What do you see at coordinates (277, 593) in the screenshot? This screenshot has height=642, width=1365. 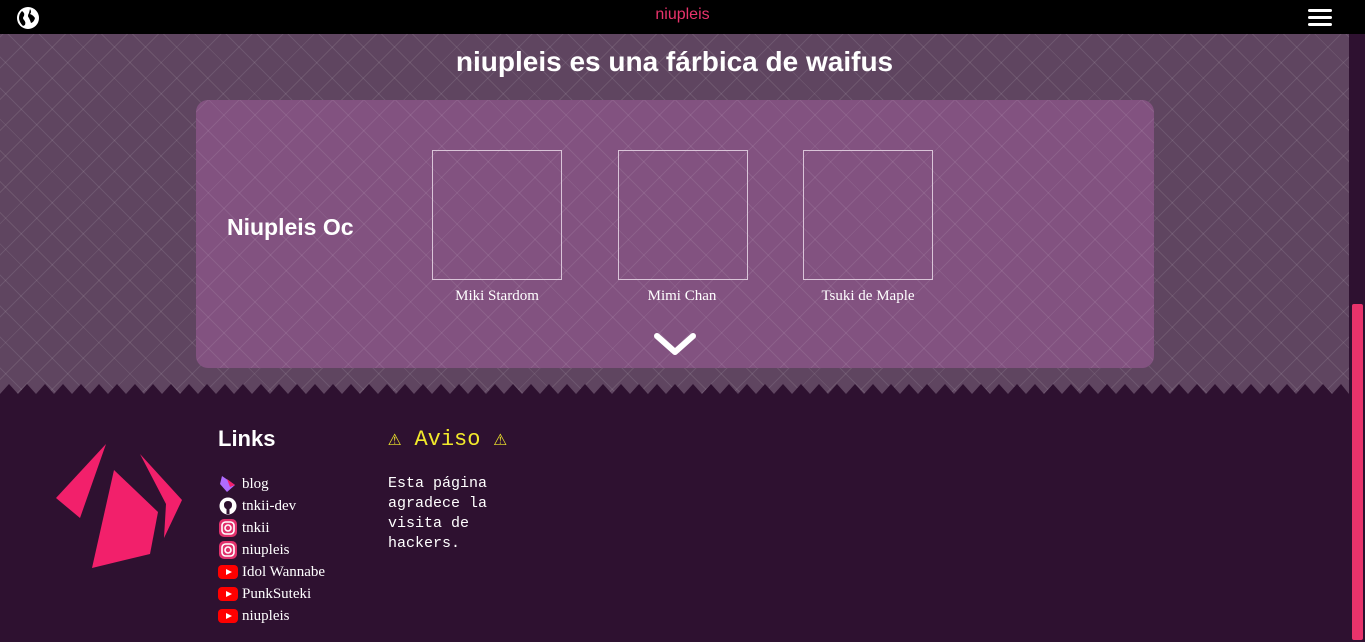 I see `link-label: PunkSuteki` at bounding box center [277, 593].